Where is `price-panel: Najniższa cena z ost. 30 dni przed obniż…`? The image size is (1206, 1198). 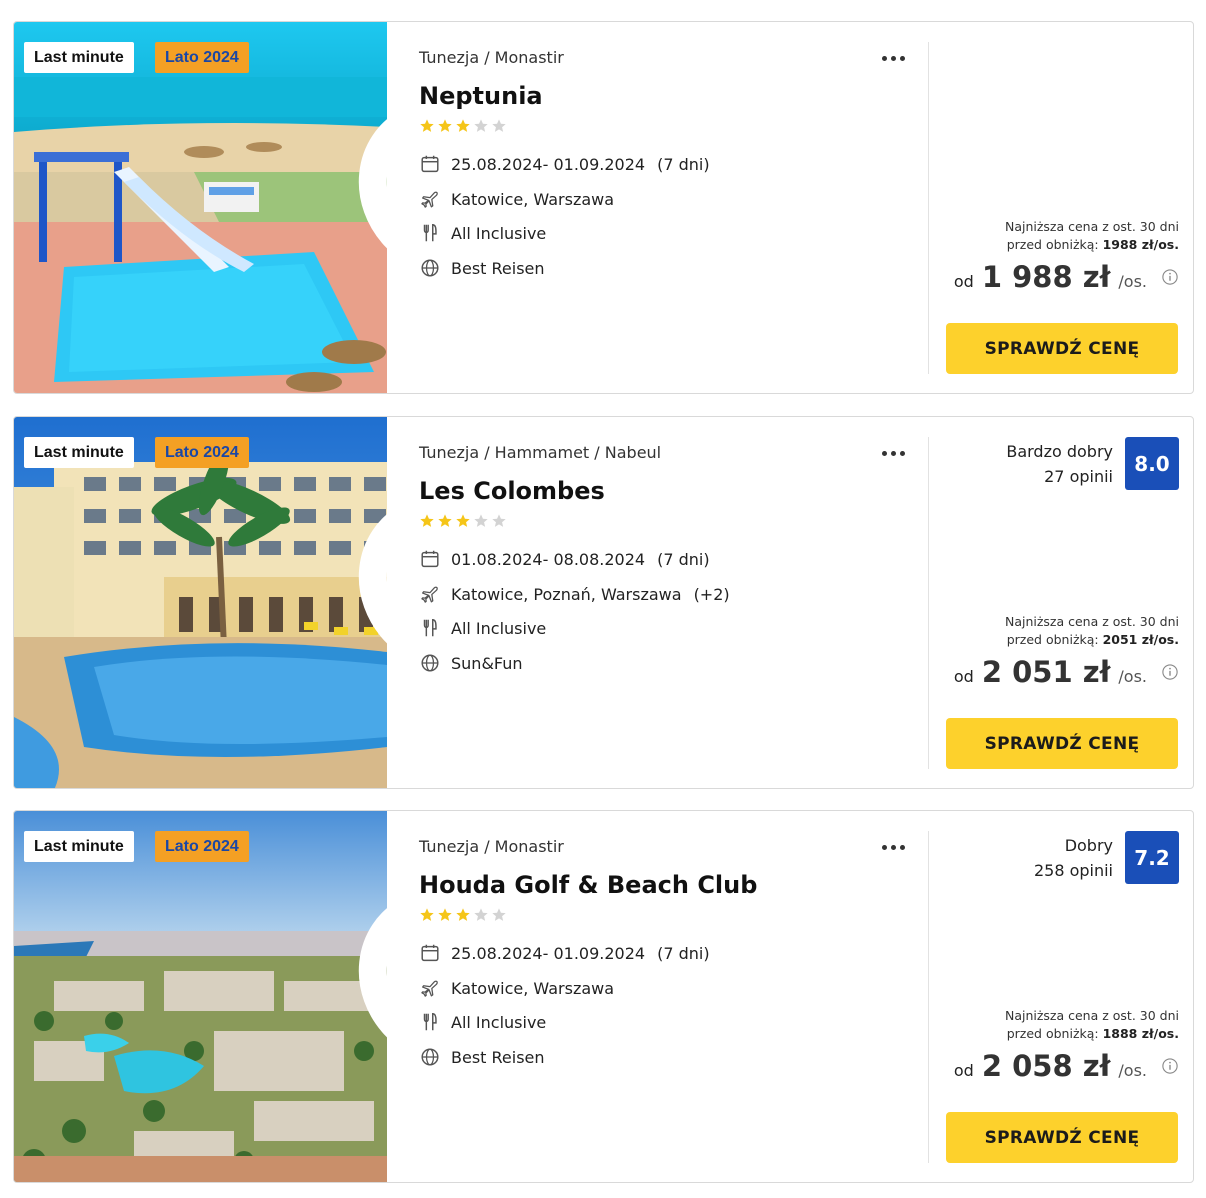 price-panel: Najniższa cena z ost. 30 dni przed obniż… is located at coordinates (1061, 207).